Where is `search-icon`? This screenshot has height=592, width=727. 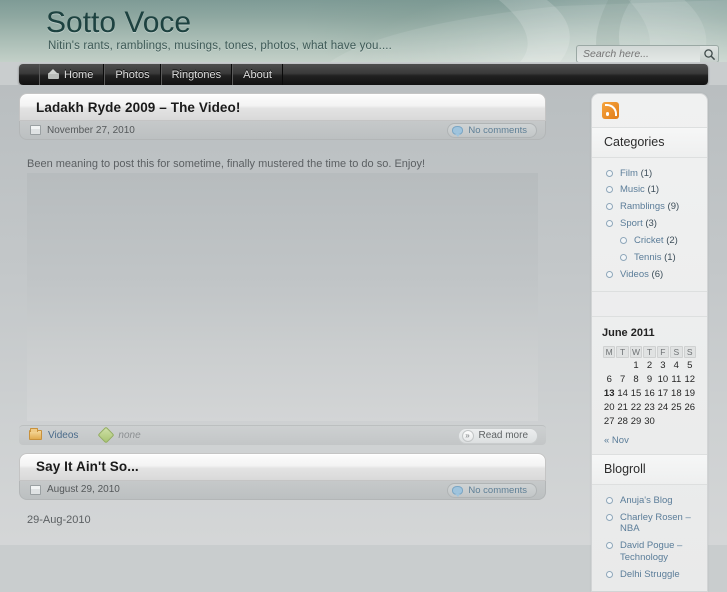 search-icon is located at coordinates (709, 55).